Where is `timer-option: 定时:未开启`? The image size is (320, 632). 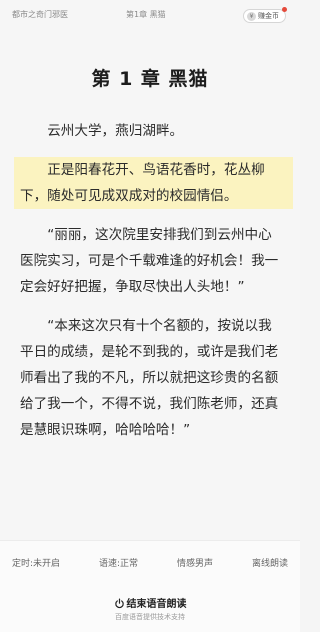 timer-option: 定时:未开启 is located at coordinates (36, 562).